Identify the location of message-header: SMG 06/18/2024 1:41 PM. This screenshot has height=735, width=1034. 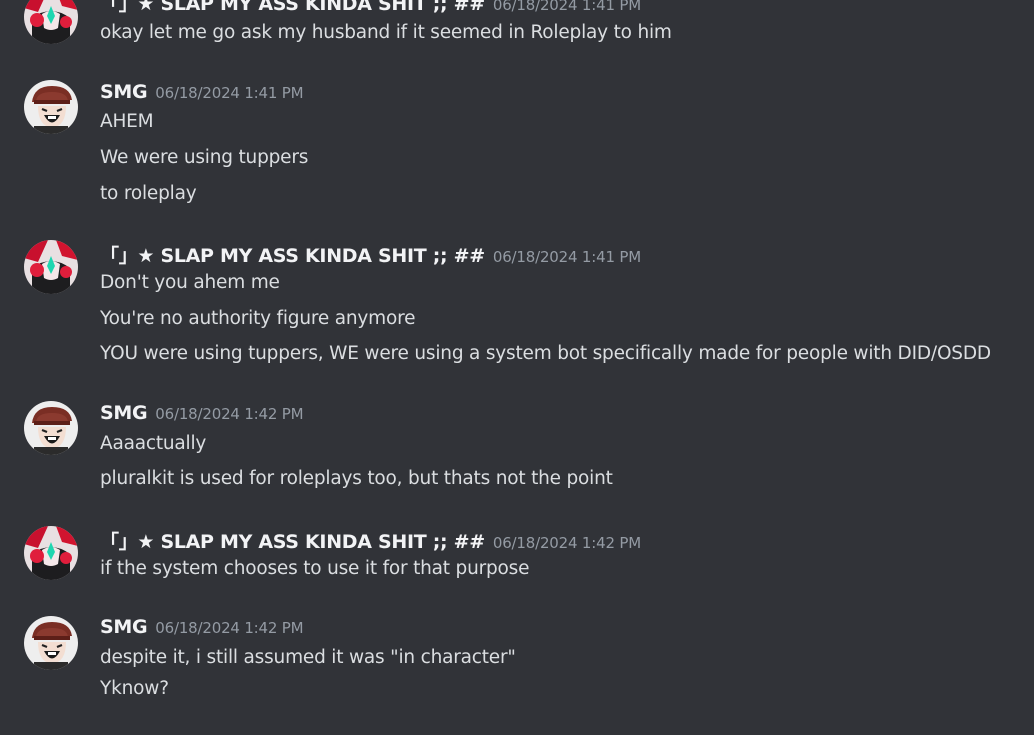
(202, 92).